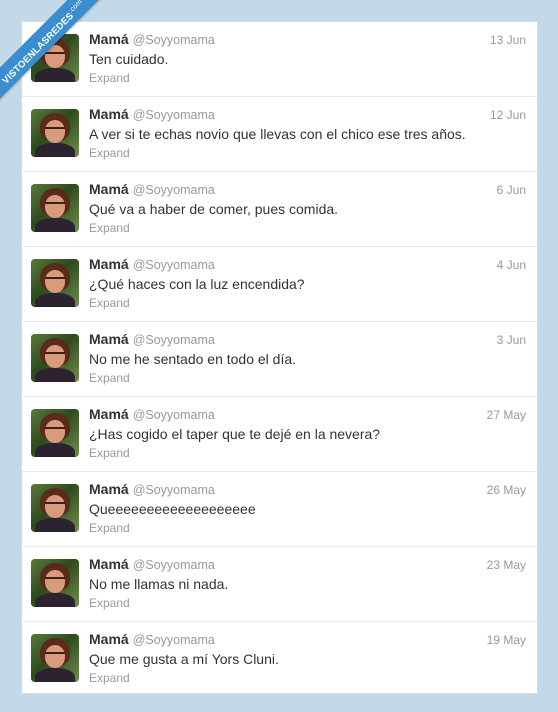 The image size is (558, 712). What do you see at coordinates (511, 190) in the screenshot?
I see `tweet-date: 6 Jun` at bounding box center [511, 190].